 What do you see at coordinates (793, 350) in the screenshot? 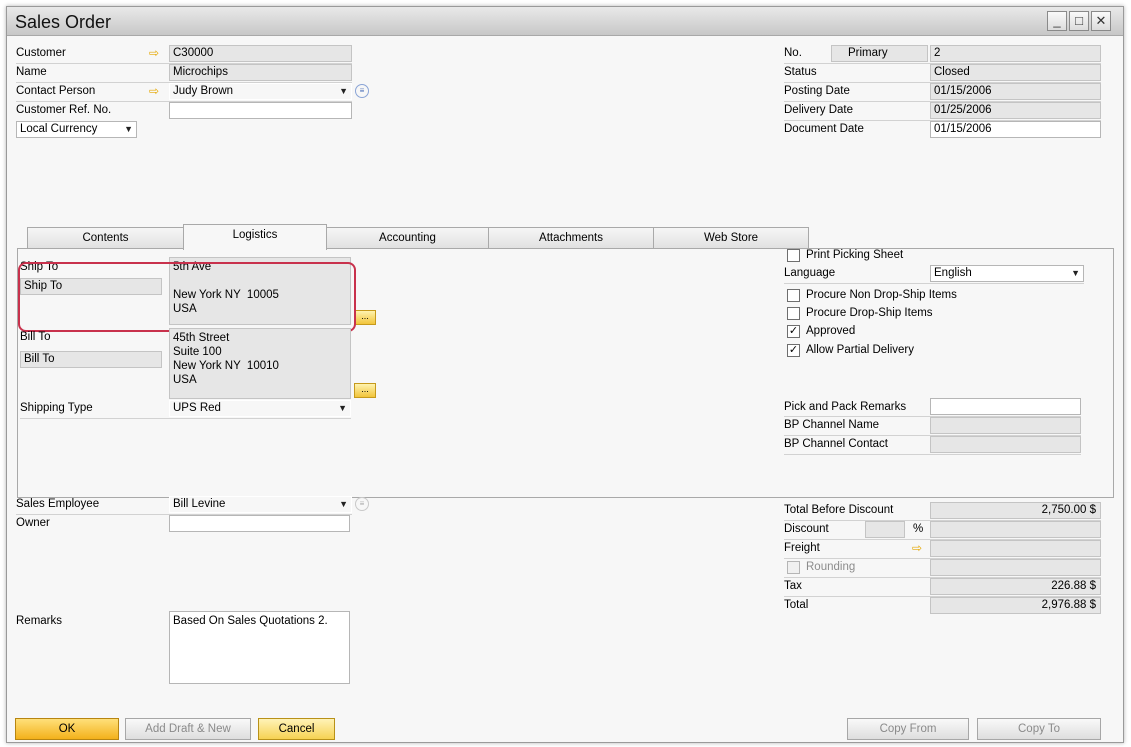
I see `allow-partial-delivery-checkbox: ✓` at bounding box center [793, 350].